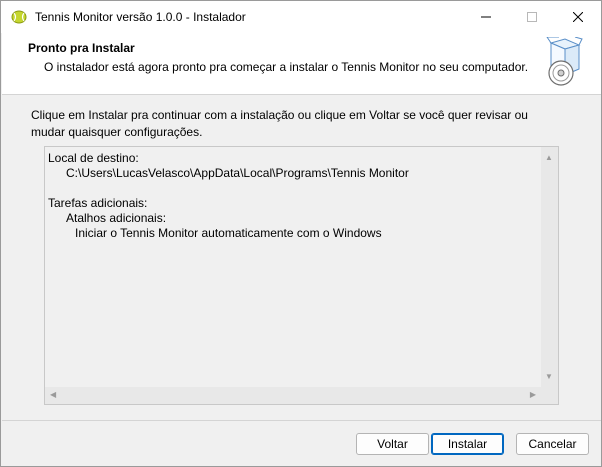 The height and width of the screenshot is (467, 602). I want to click on close-icon, so click(578, 17).